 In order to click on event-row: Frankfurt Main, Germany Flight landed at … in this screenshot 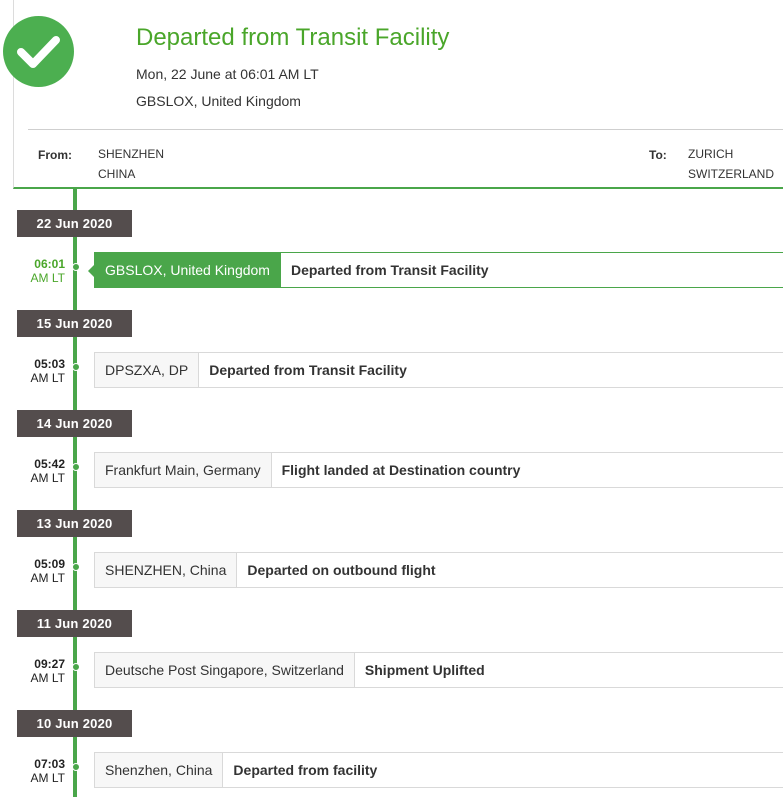, I will do `click(438, 470)`.